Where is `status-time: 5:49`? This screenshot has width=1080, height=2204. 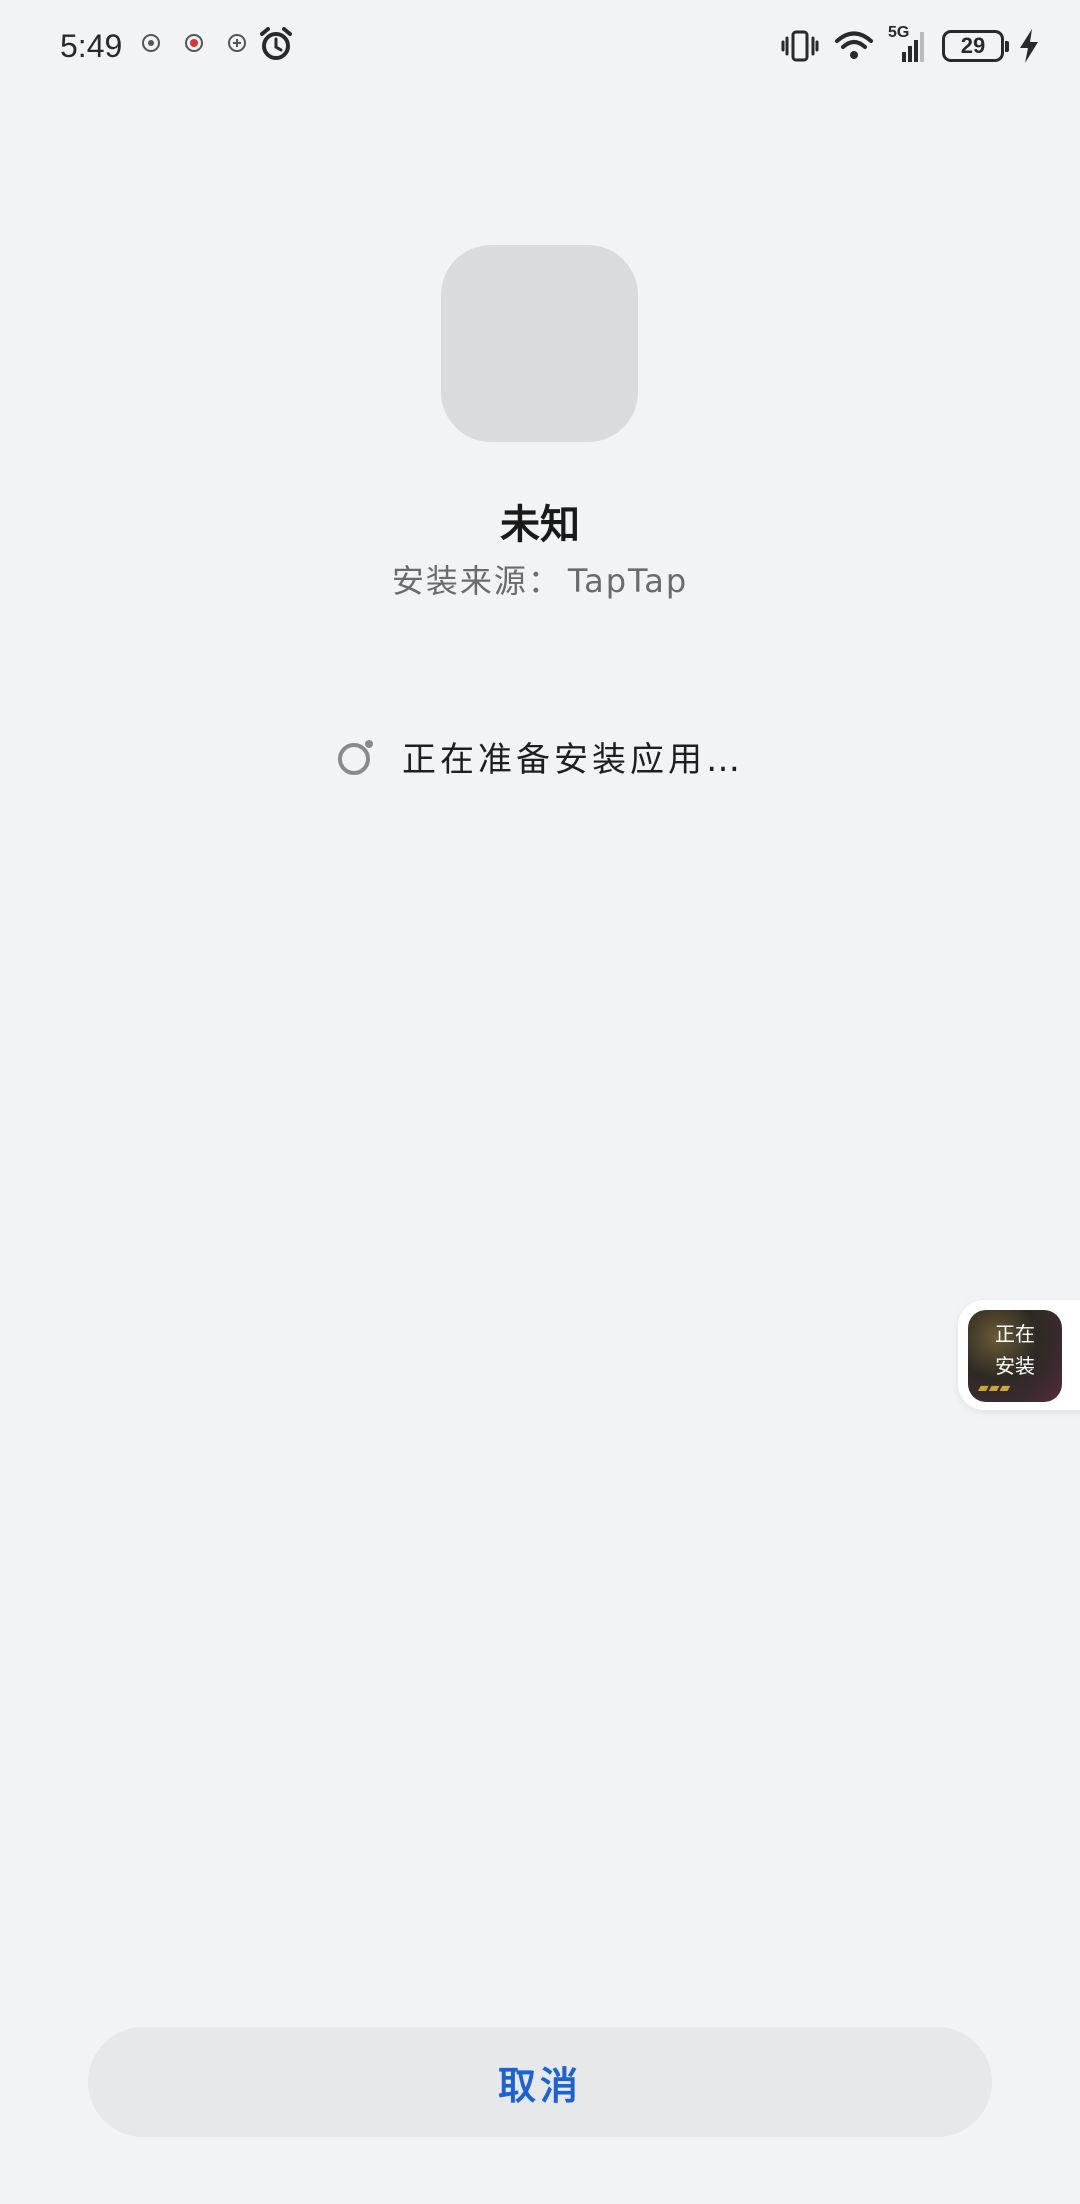 status-time: 5:49 is located at coordinates (91, 46).